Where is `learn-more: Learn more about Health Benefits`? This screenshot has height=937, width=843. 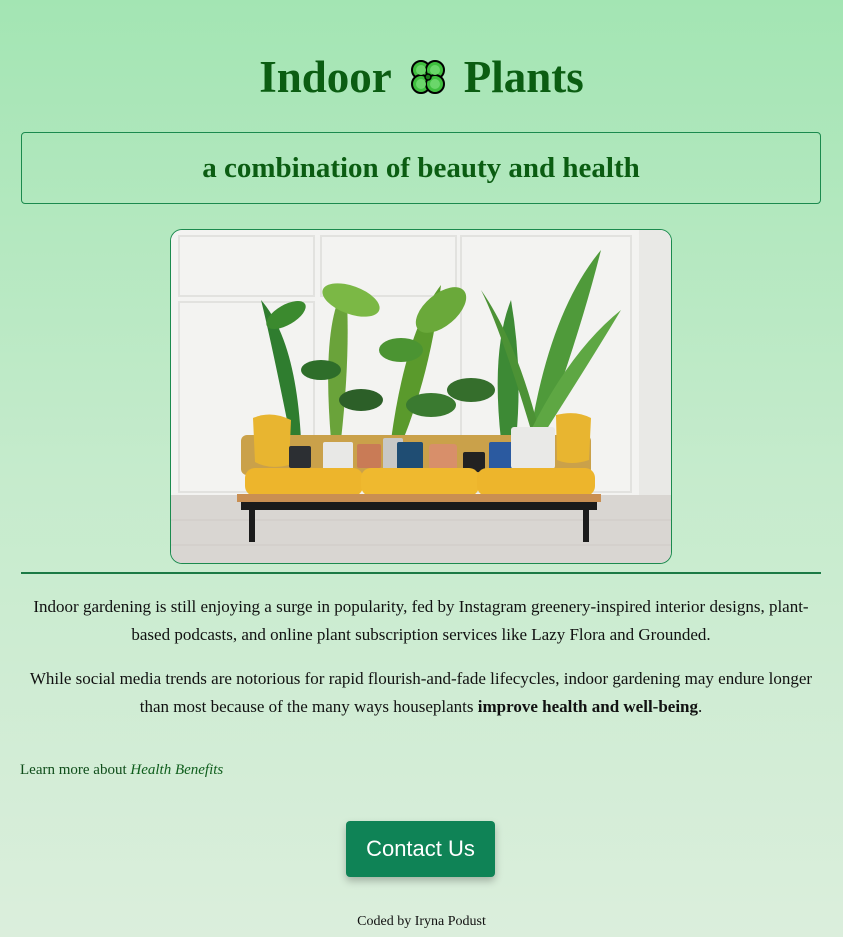 learn-more: Learn more about Health Benefits is located at coordinates (121, 770).